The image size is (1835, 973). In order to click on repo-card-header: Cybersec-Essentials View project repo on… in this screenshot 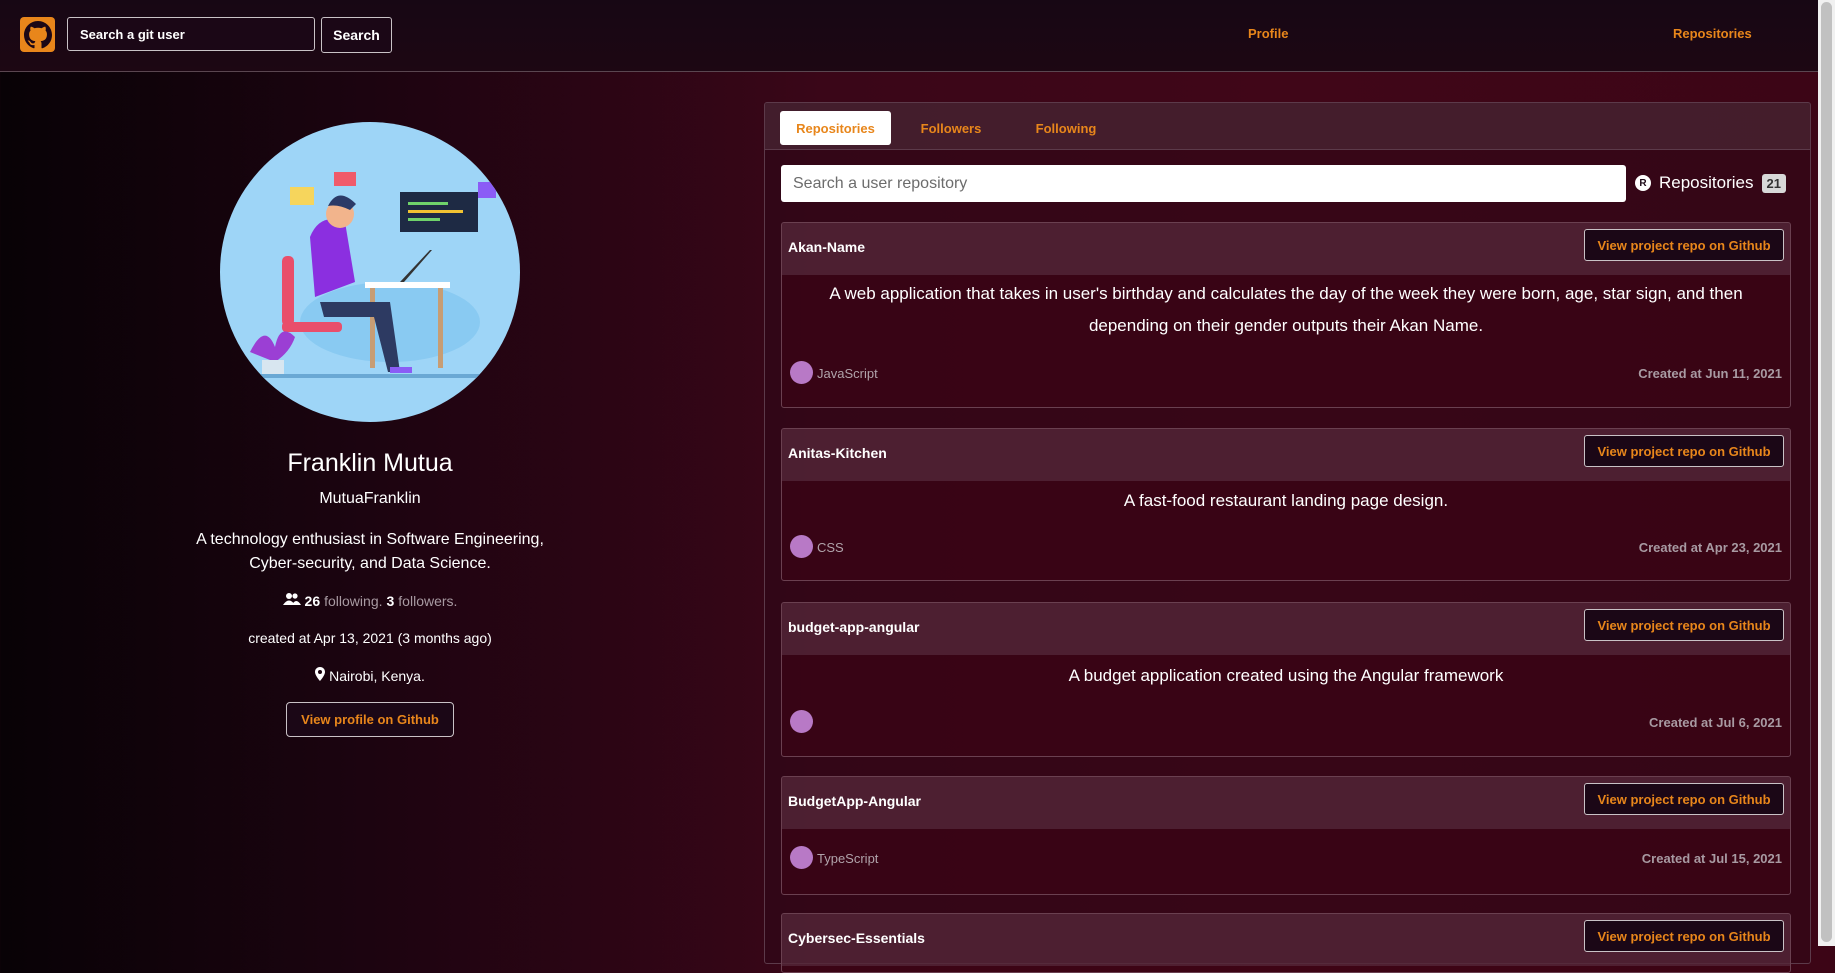, I will do `click(1286, 940)`.